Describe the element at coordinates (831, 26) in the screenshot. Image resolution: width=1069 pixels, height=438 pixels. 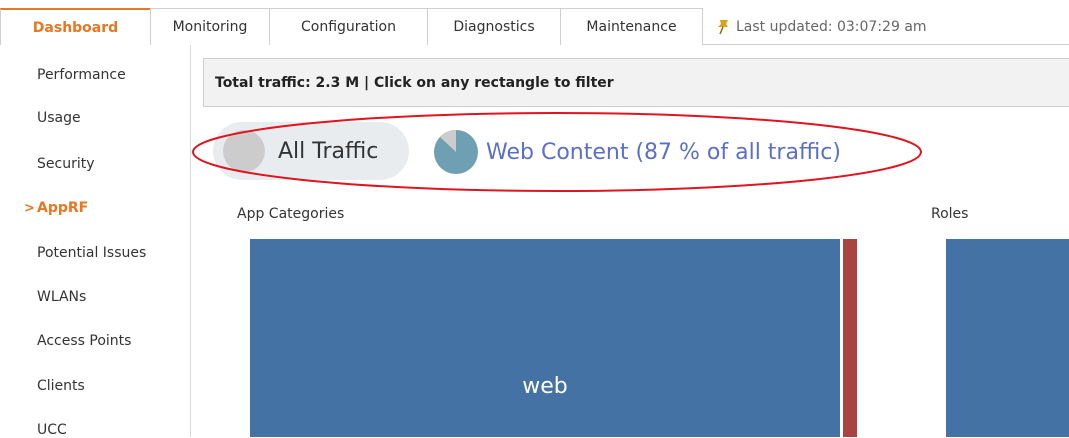
I see `last-updated-text: Last updated: 03:07:29 am` at that location.